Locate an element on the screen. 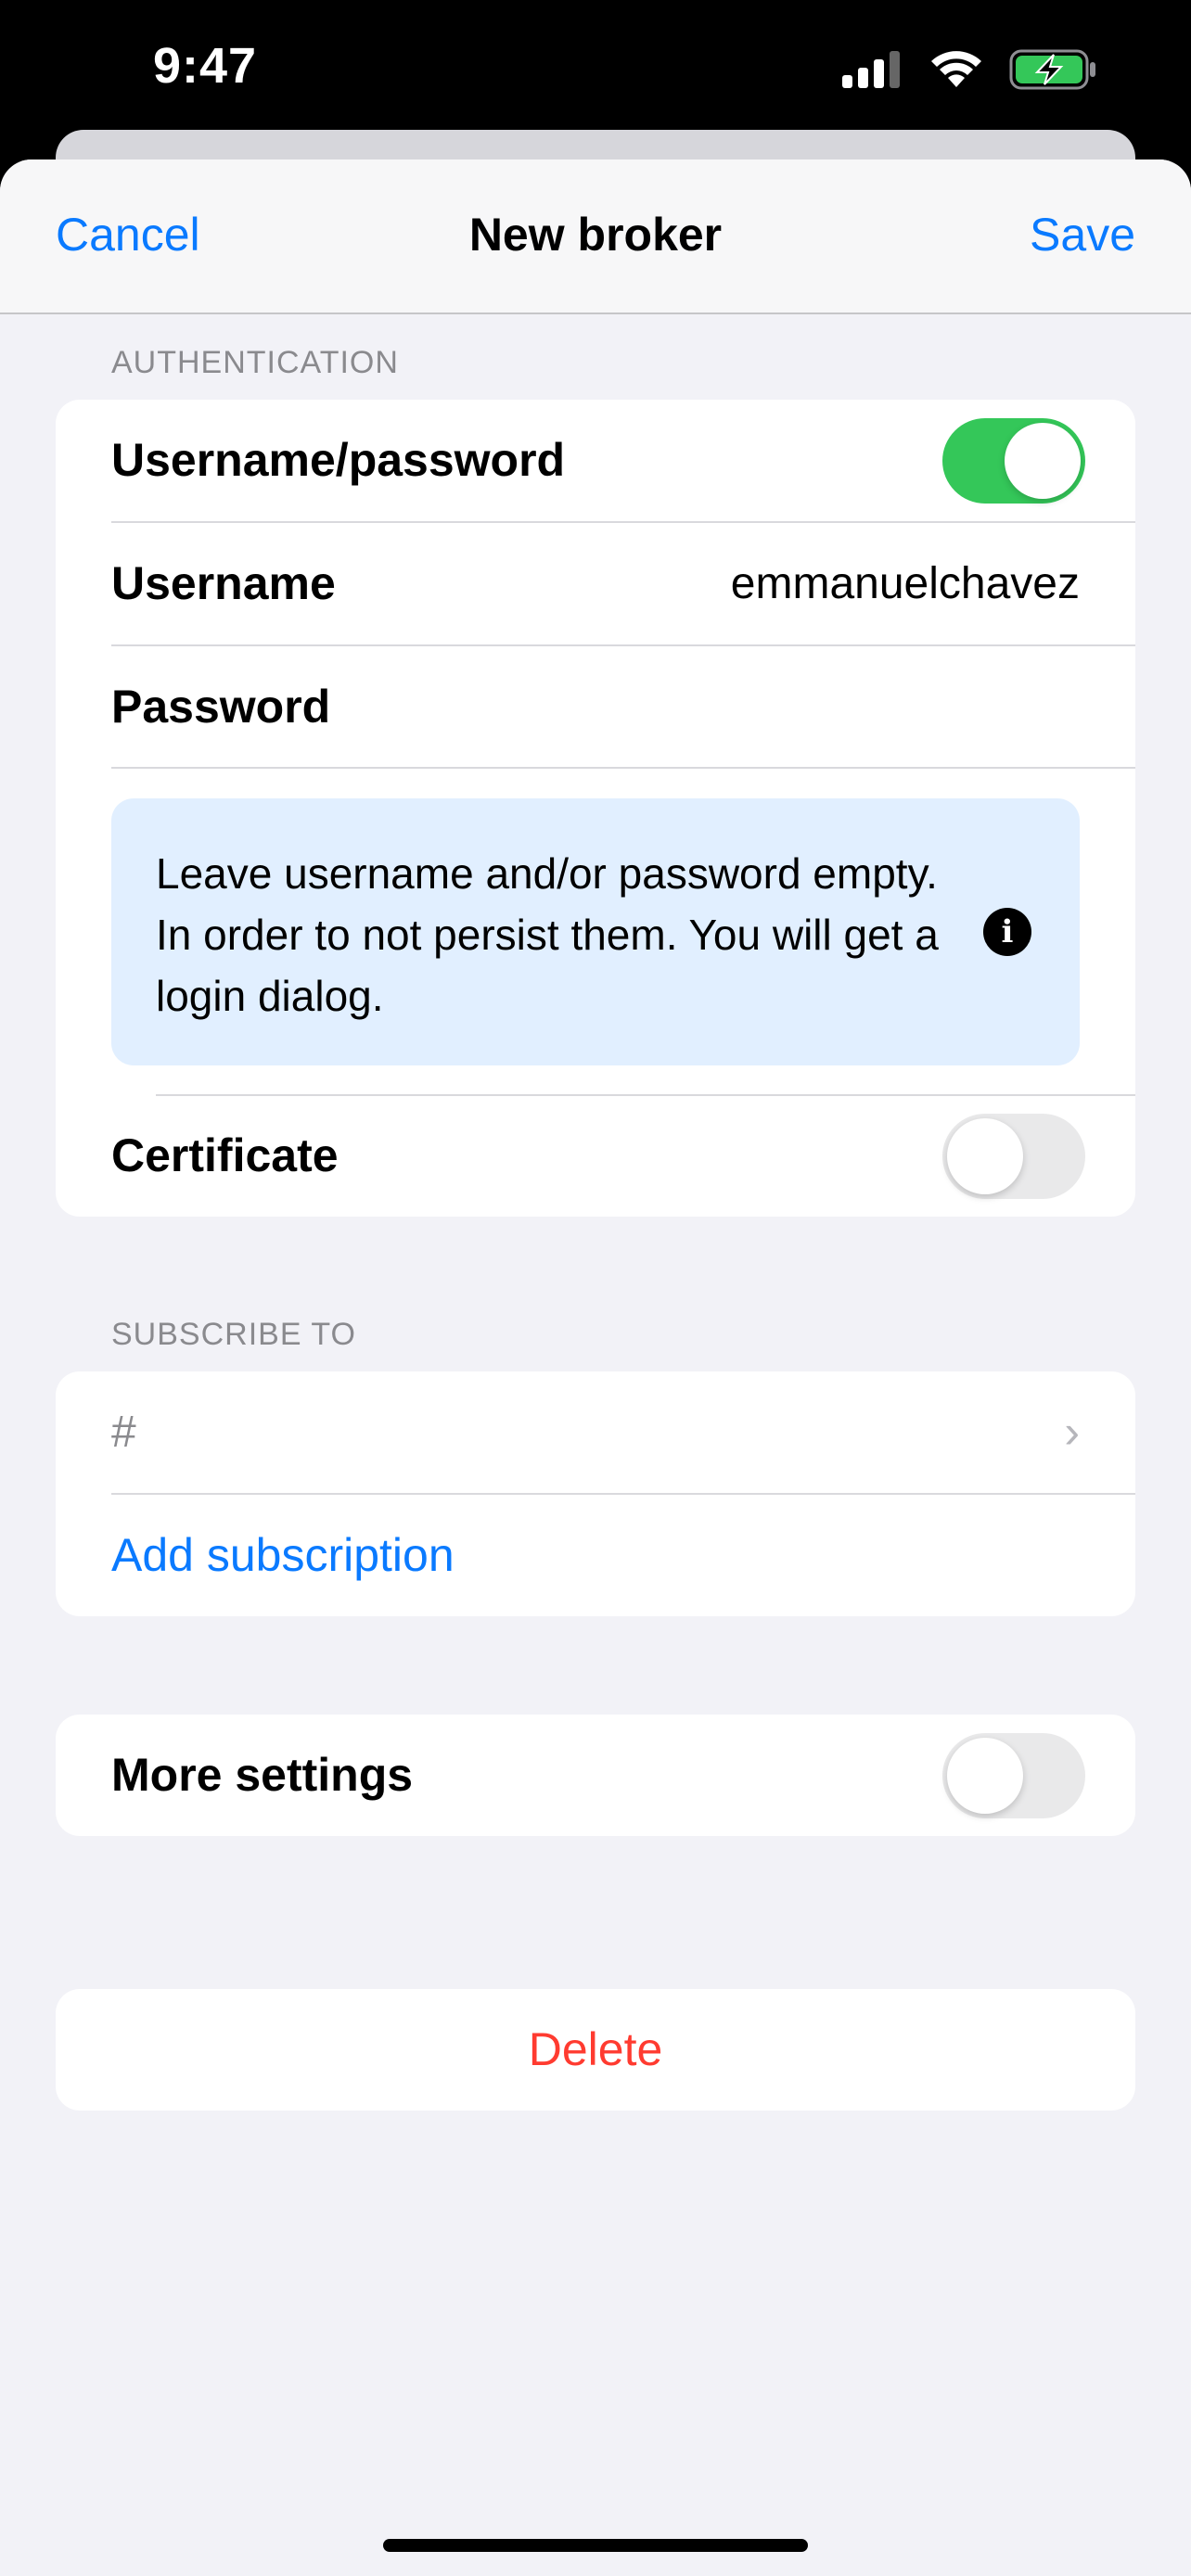 The width and height of the screenshot is (1191, 2576). more-settings-toggle is located at coordinates (1014, 1775).